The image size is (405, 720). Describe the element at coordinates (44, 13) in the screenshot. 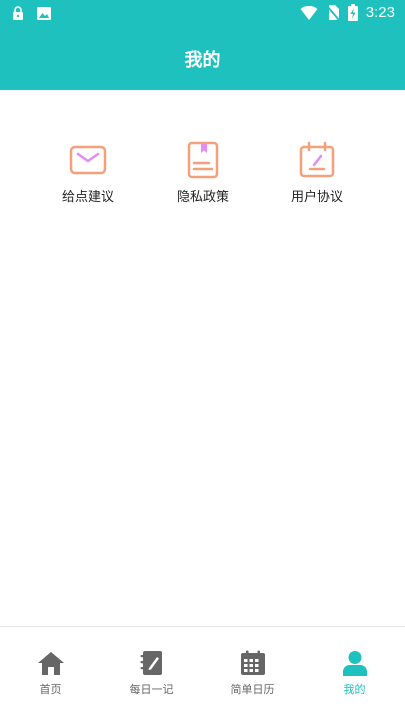

I see `image-icon` at that location.